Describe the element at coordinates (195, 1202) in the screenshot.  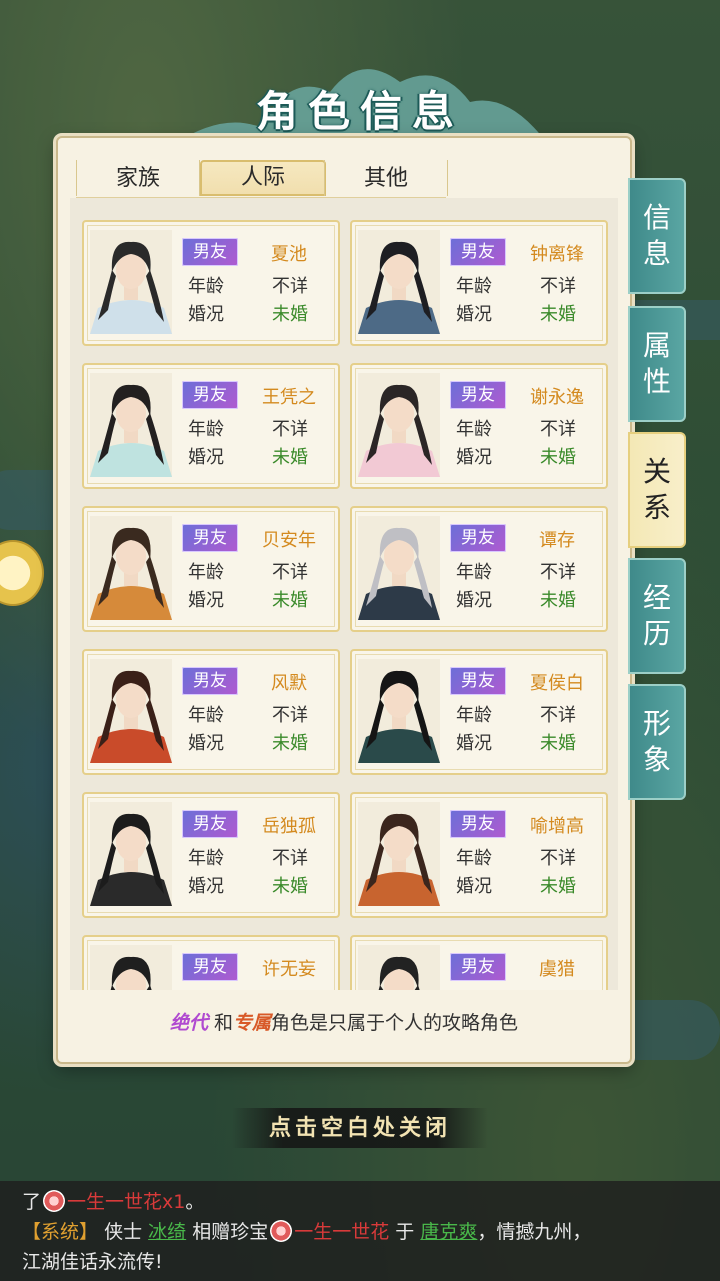
I see `chat-text: 。` at that location.